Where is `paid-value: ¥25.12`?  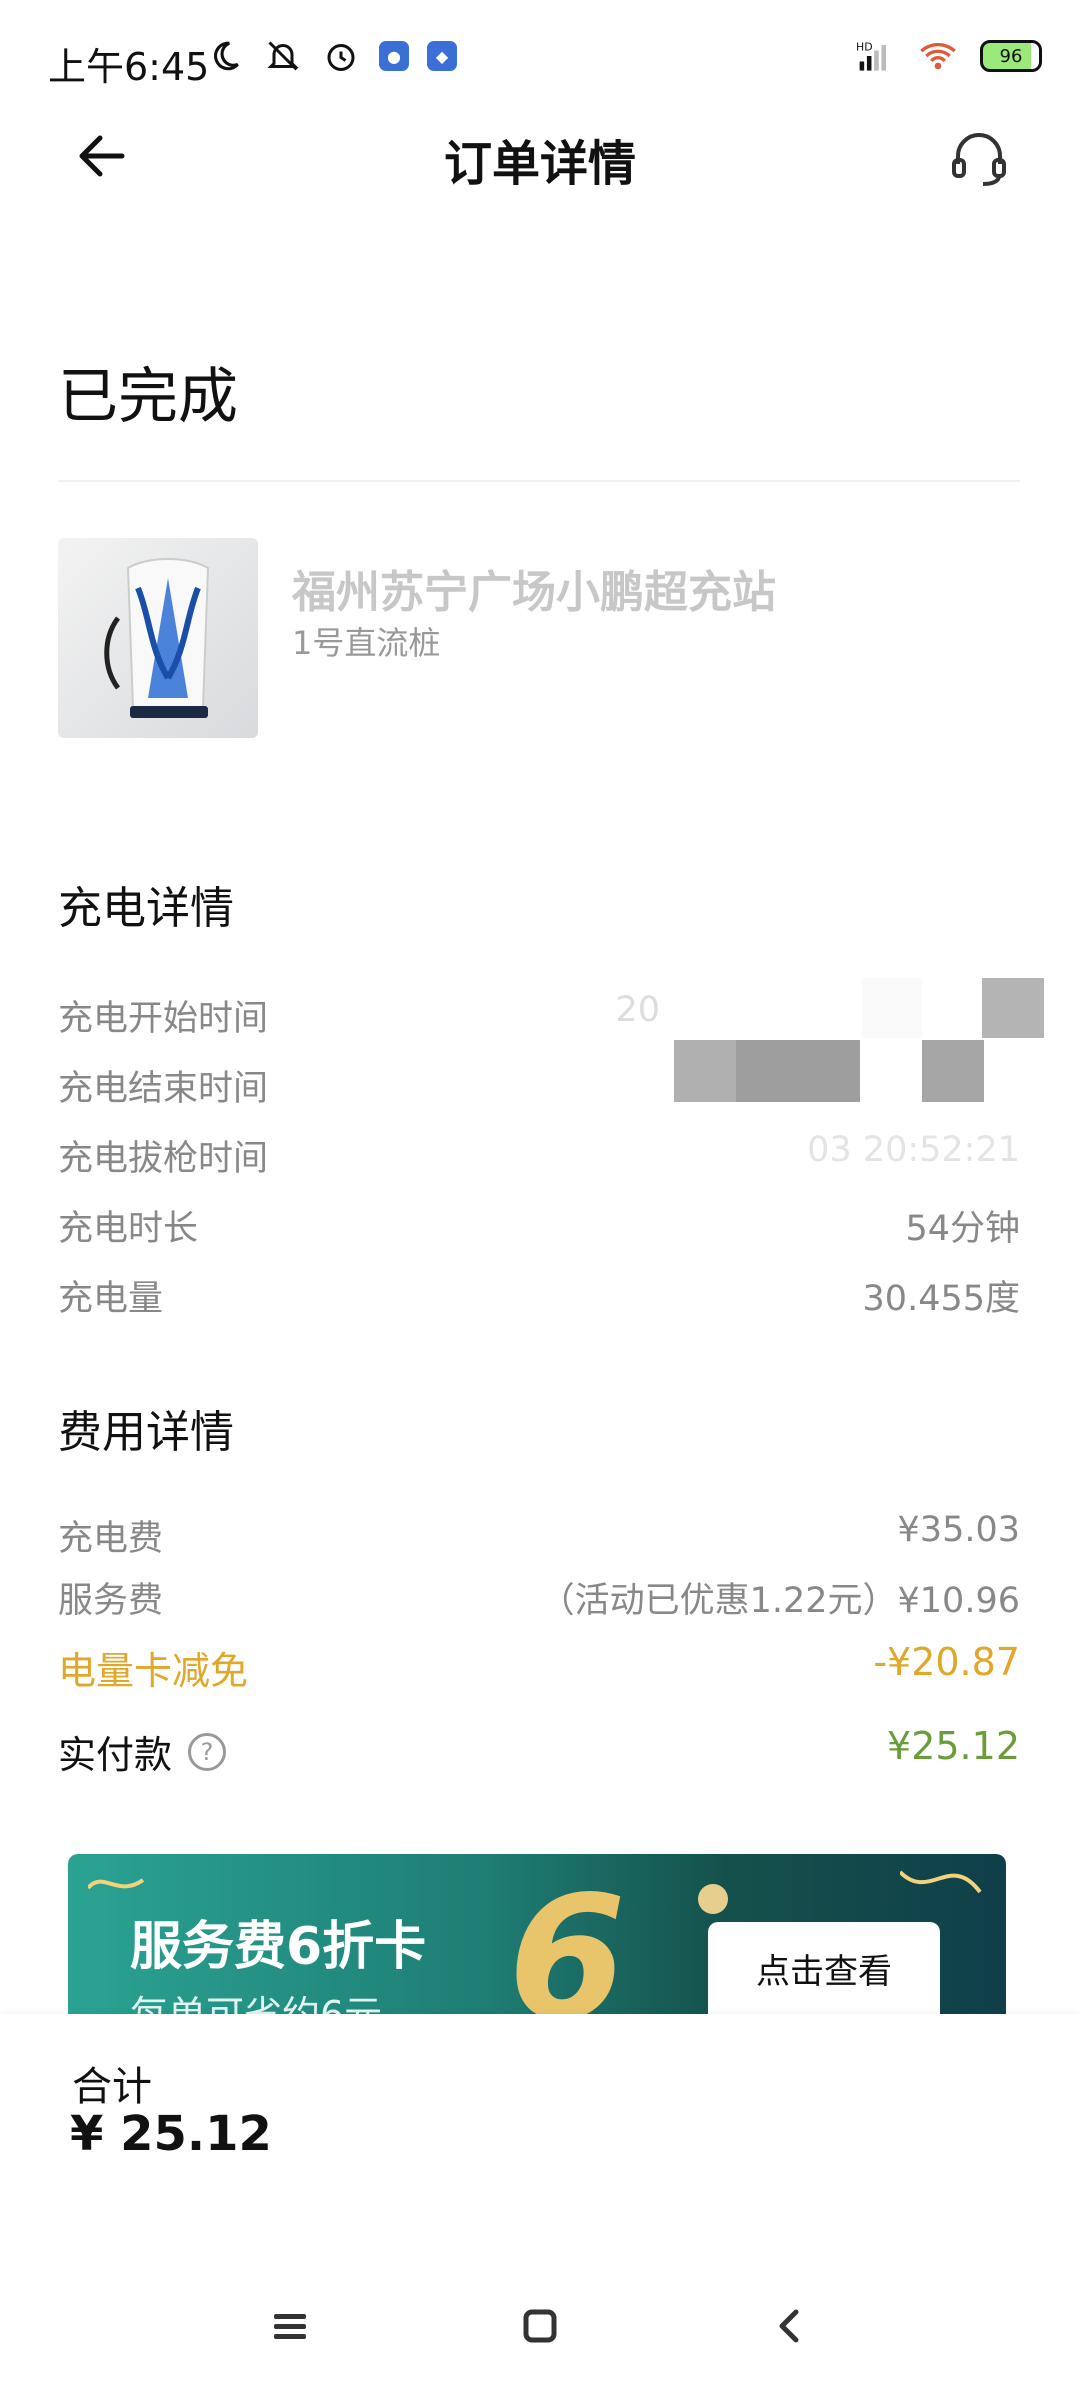 paid-value: ¥25.12 is located at coordinates (953, 1746).